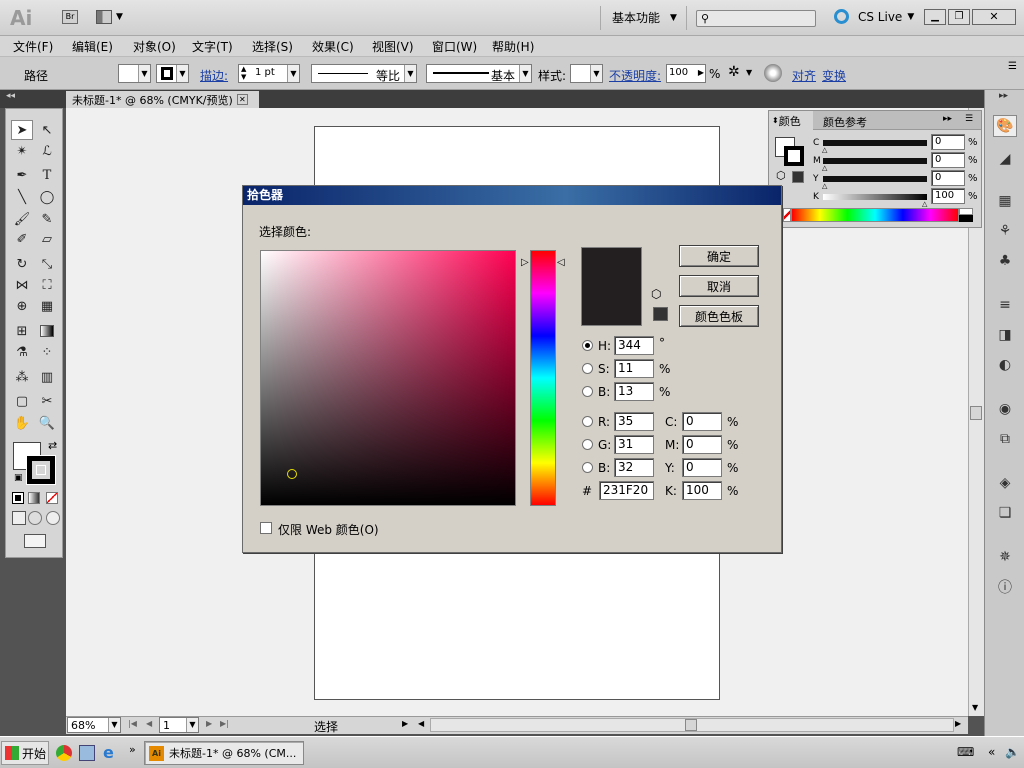 This screenshot has width=1024, height=768. What do you see at coordinates (18, 478) in the screenshot?
I see `default-fill-stroke-icon: ▣` at bounding box center [18, 478].